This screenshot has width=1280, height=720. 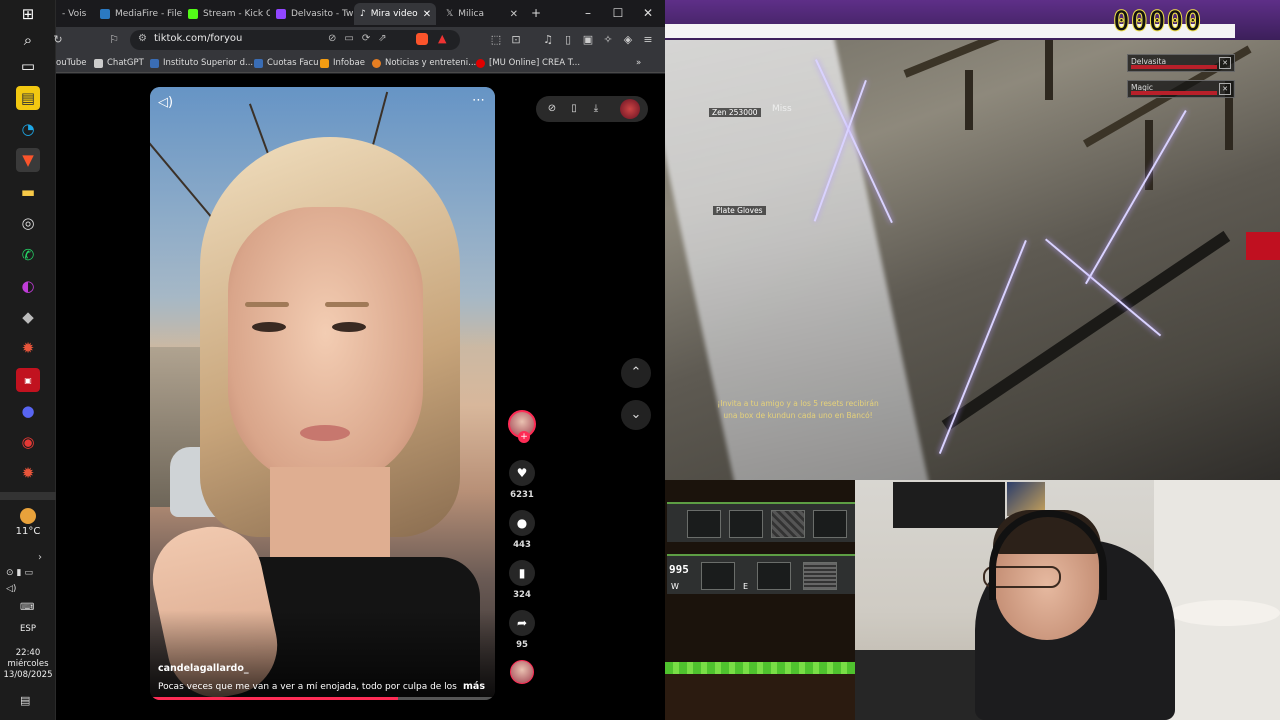 What do you see at coordinates (28, 411) in the screenshot?
I see `discord-icon: ●` at bounding box center [28, 411].